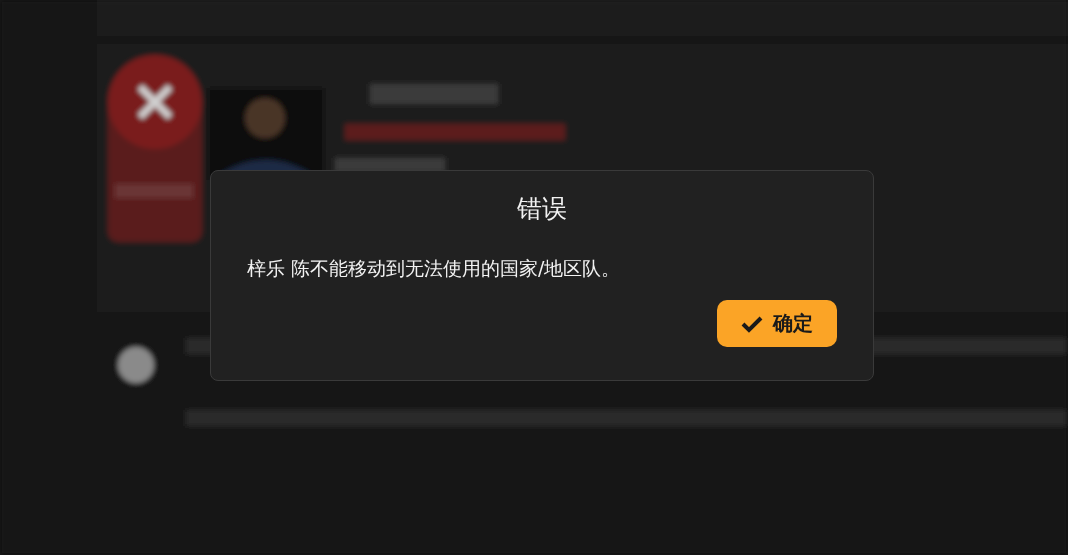 Image resolution: width=1068 pixels, height=555 pixels. I want to click on confirm-button: 确定, so click(777, 323).